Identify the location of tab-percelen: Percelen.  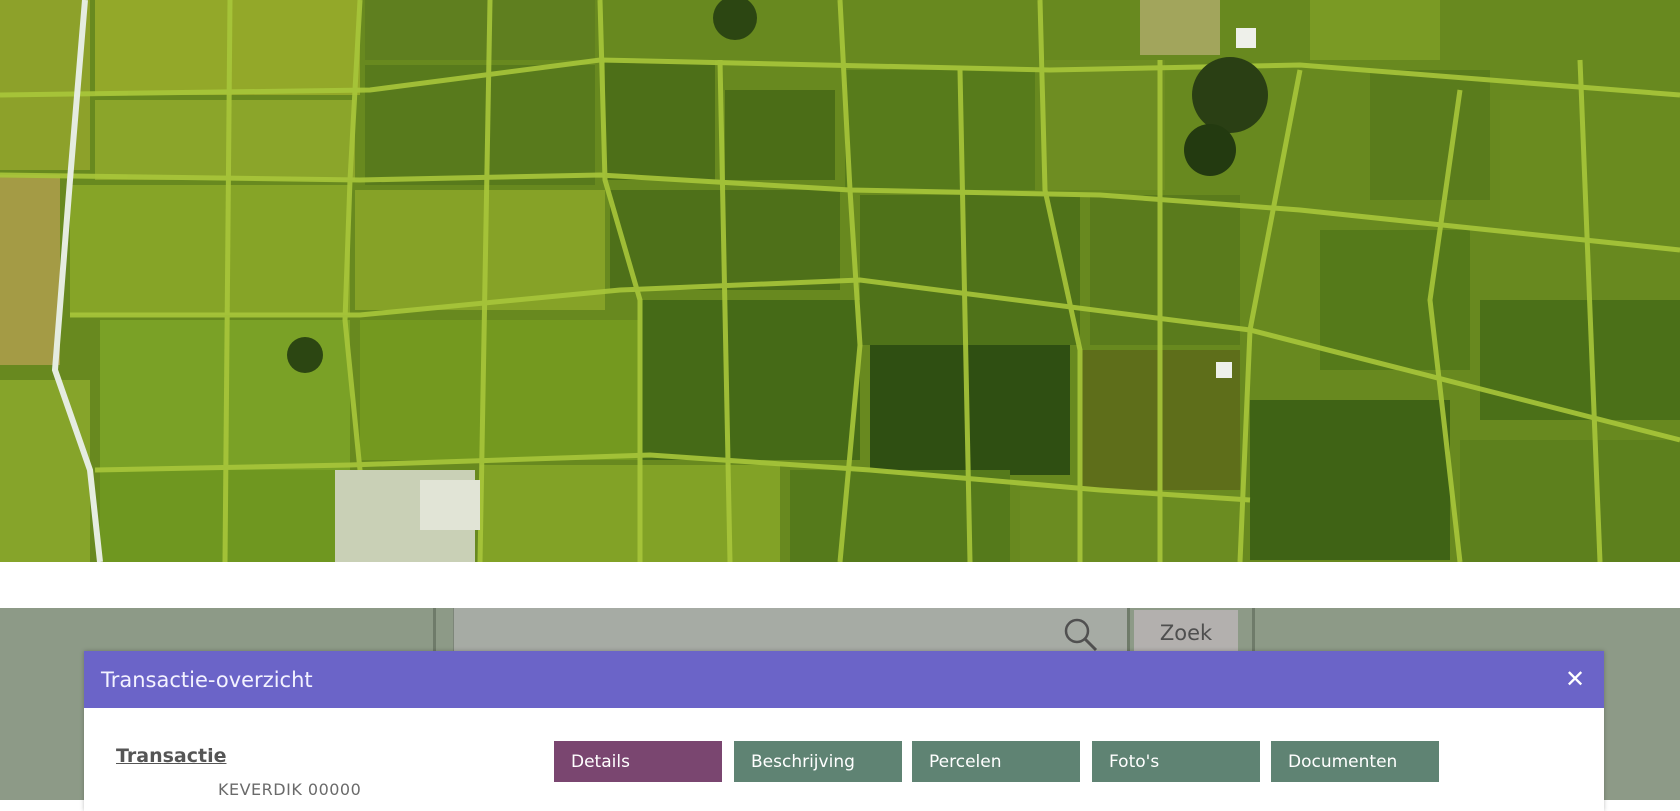
(996, 761).